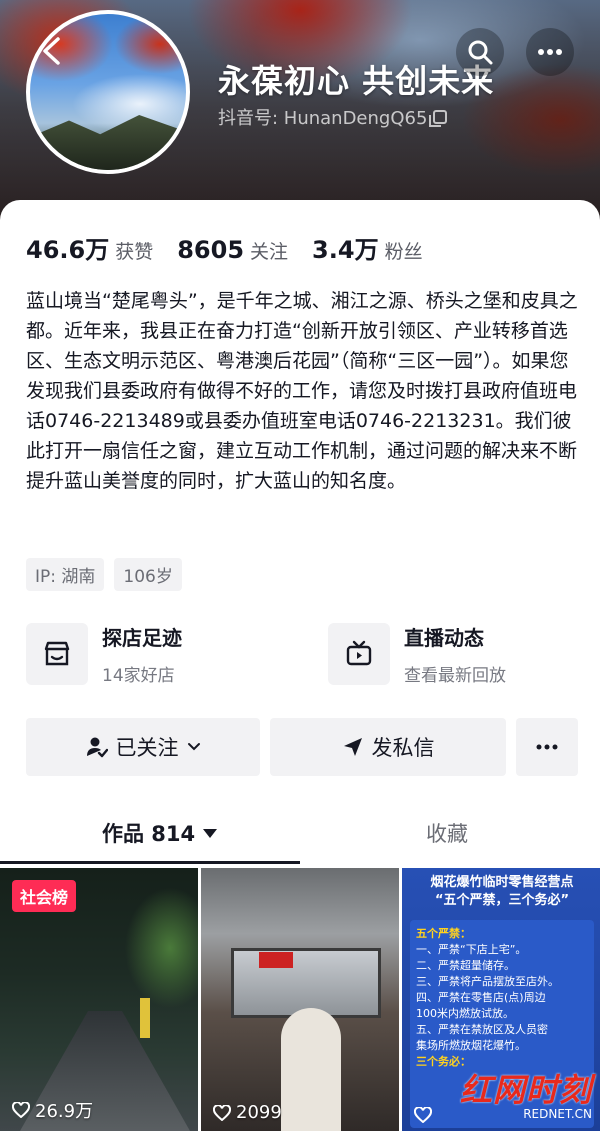 This screenshot has height=1131, width=600. I want to click on shop-icon, so click(57, 654).